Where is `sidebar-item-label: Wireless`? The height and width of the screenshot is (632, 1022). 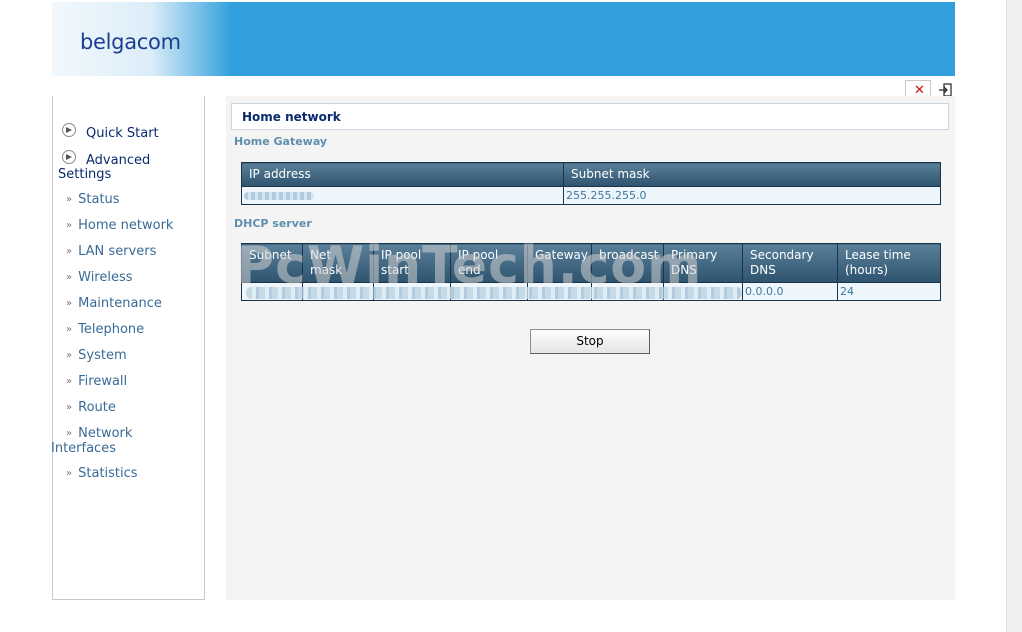
sidebar-item-label: Wireless is located at coordinates (105, 277).